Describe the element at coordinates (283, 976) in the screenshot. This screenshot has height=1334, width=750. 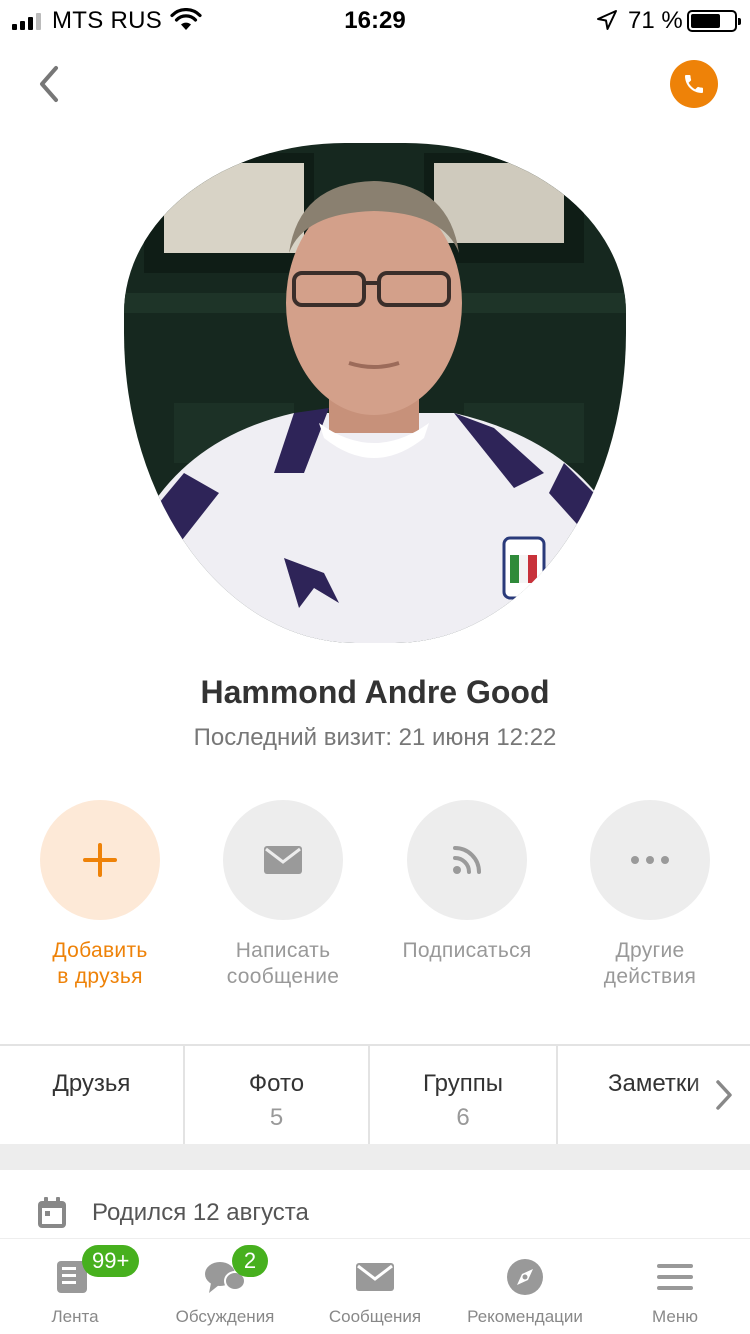
I see `write-message-label-line2: сообщение` at that location.